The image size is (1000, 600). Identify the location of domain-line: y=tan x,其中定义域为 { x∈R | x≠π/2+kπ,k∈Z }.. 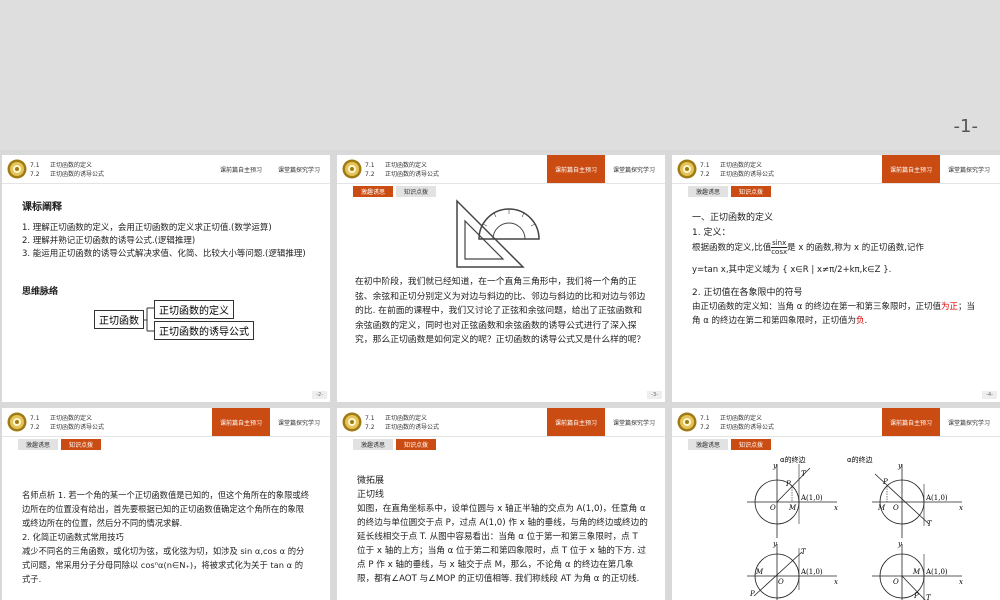
(792, 270).